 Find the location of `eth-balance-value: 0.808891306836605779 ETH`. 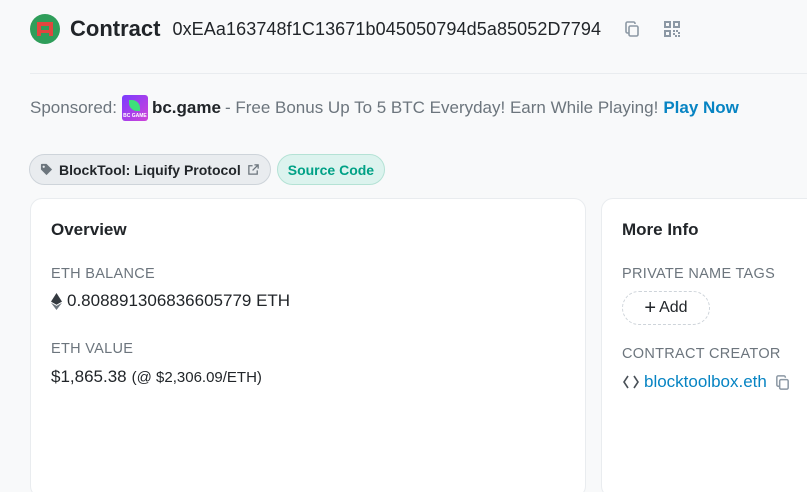

eth-balance-value: 0.808891306836605779 ETH is located at coordinates (179, 300).